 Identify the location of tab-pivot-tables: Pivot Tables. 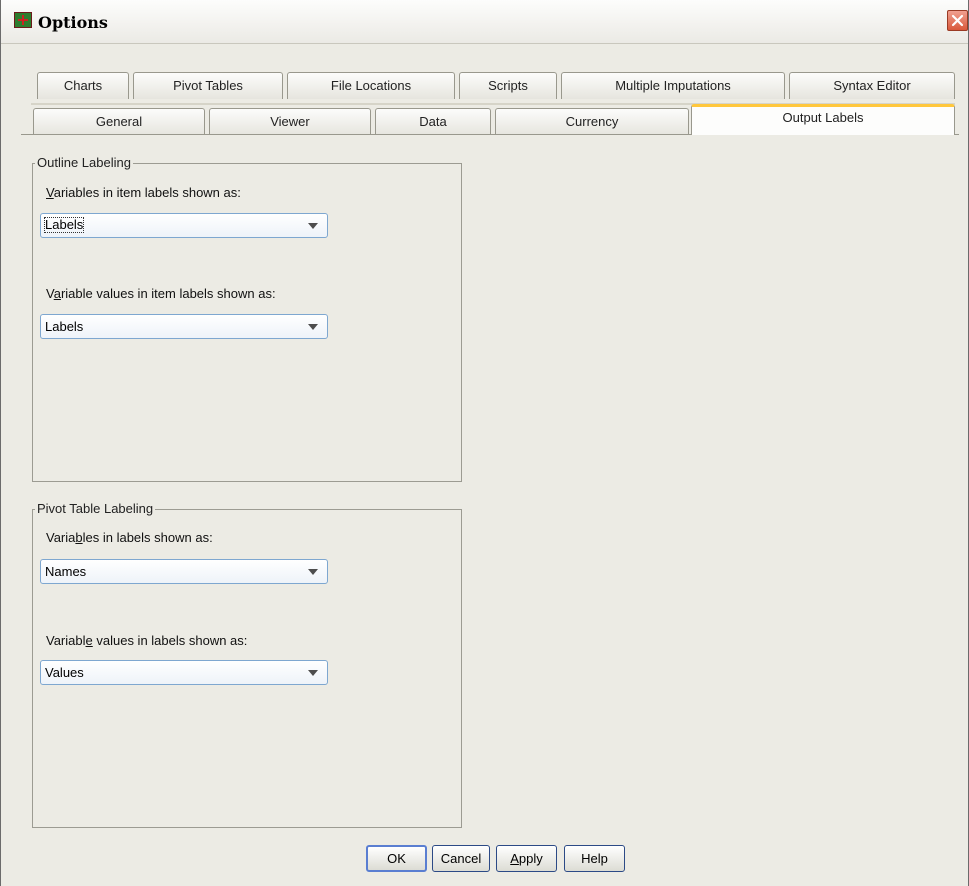
(208, 85).